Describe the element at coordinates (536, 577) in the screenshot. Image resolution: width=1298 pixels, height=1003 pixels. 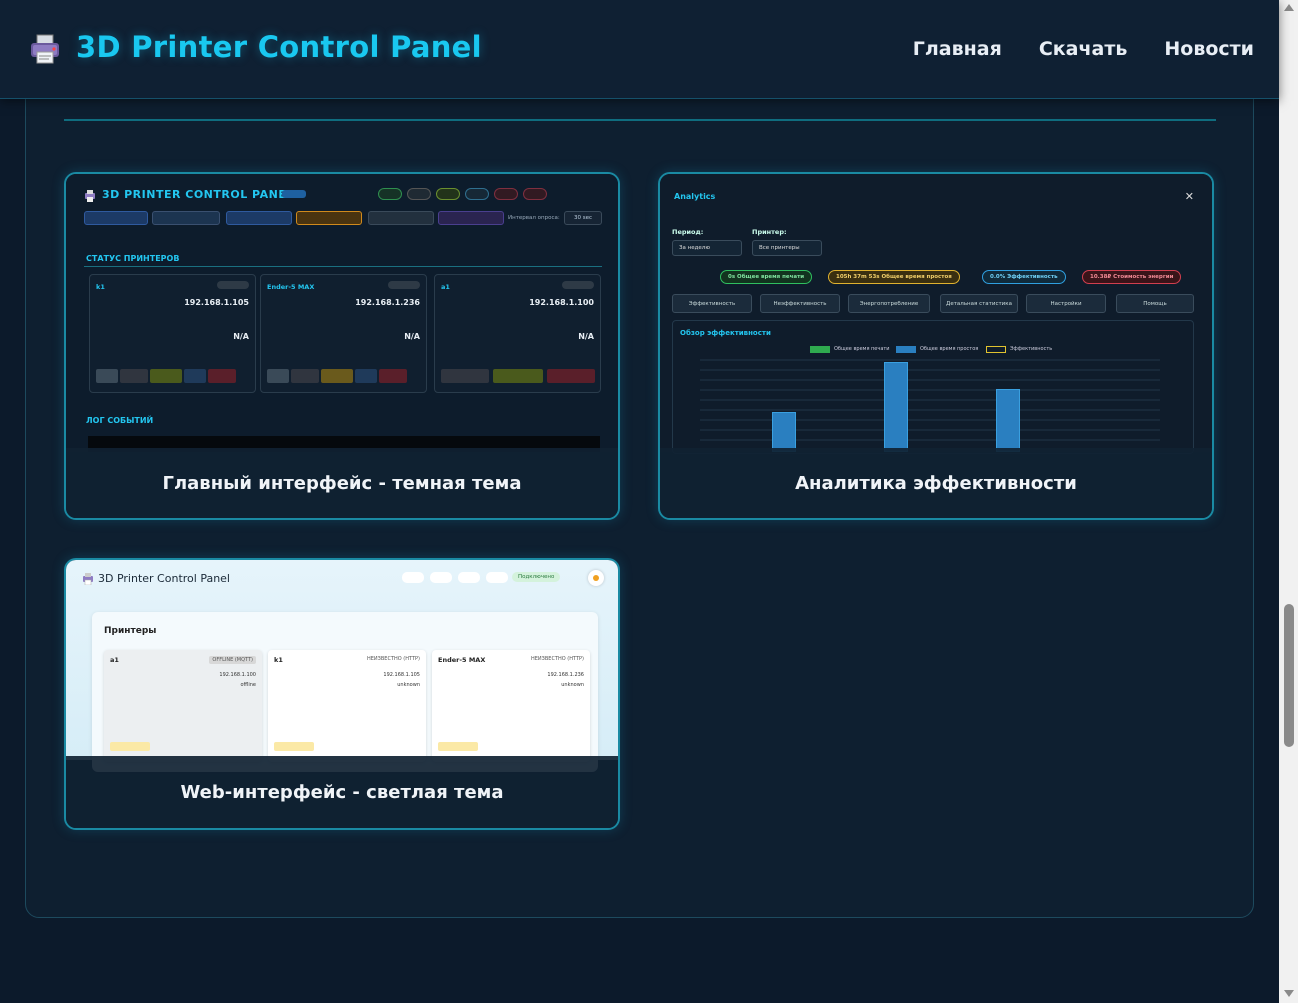
I see `connection-status: Подключено` at that location.